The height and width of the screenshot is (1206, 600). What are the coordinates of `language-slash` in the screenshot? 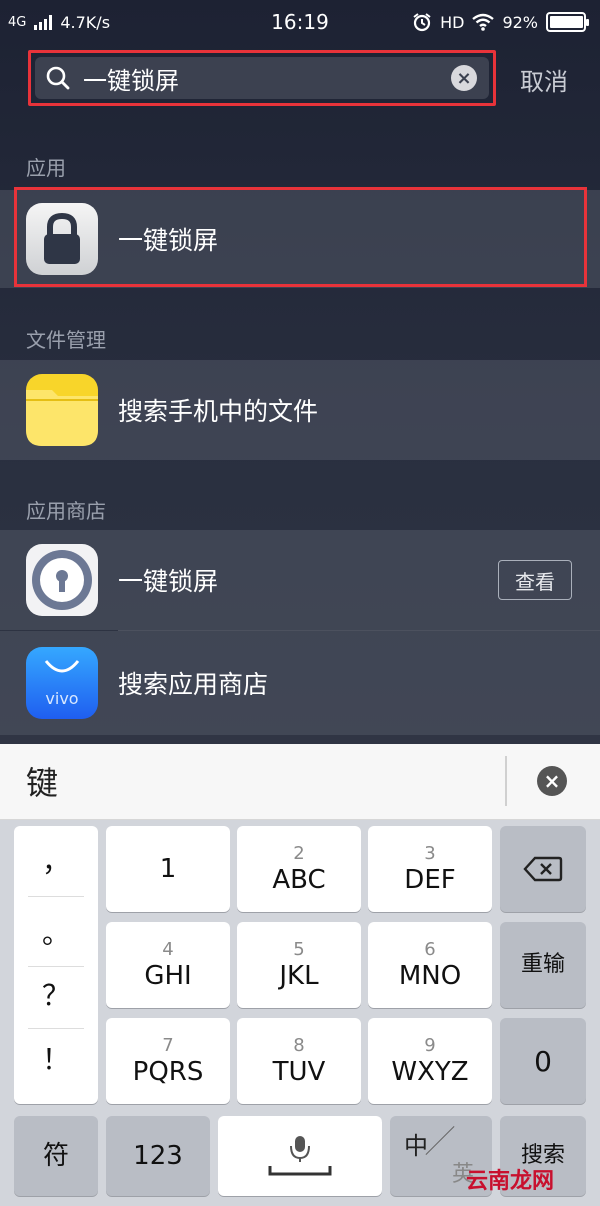 It's located at (440, 1140).